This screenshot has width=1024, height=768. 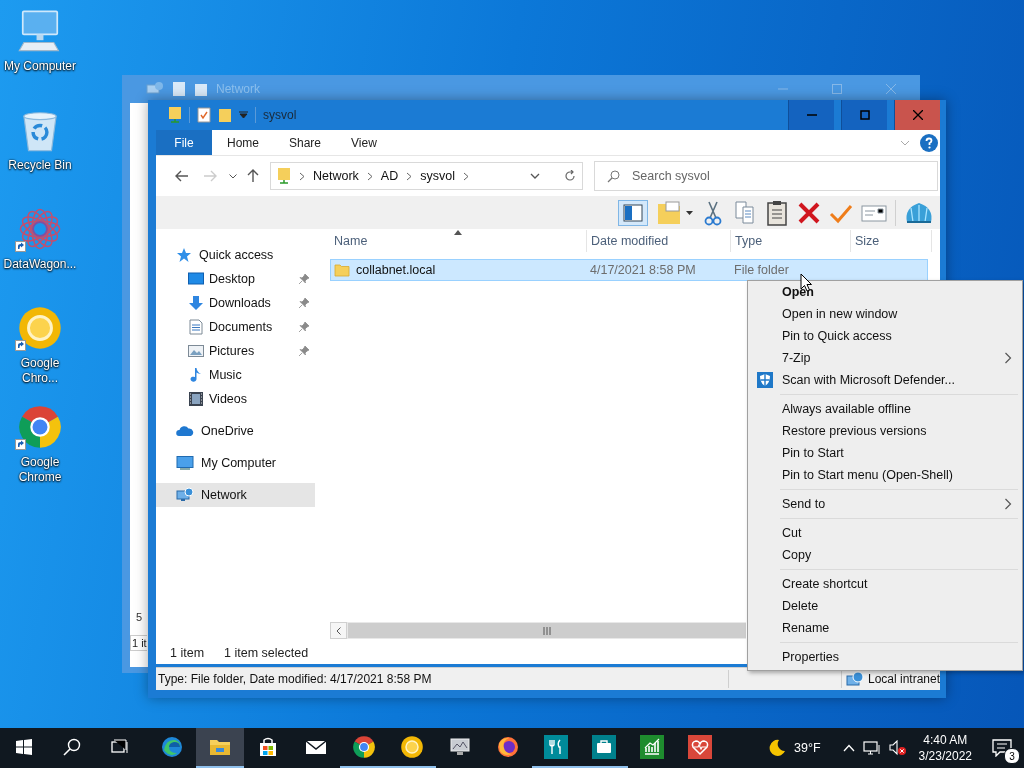 I want to click on ribbon-tab: View, so click(x=364, y=142).